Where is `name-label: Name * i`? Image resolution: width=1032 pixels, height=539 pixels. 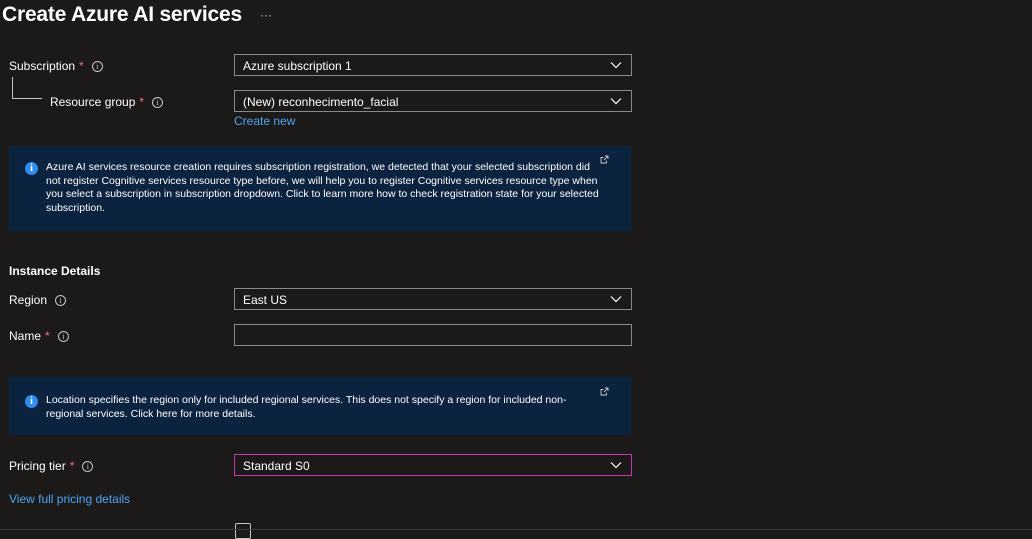 name-label: Name * i is located at coordinates (39, 336).